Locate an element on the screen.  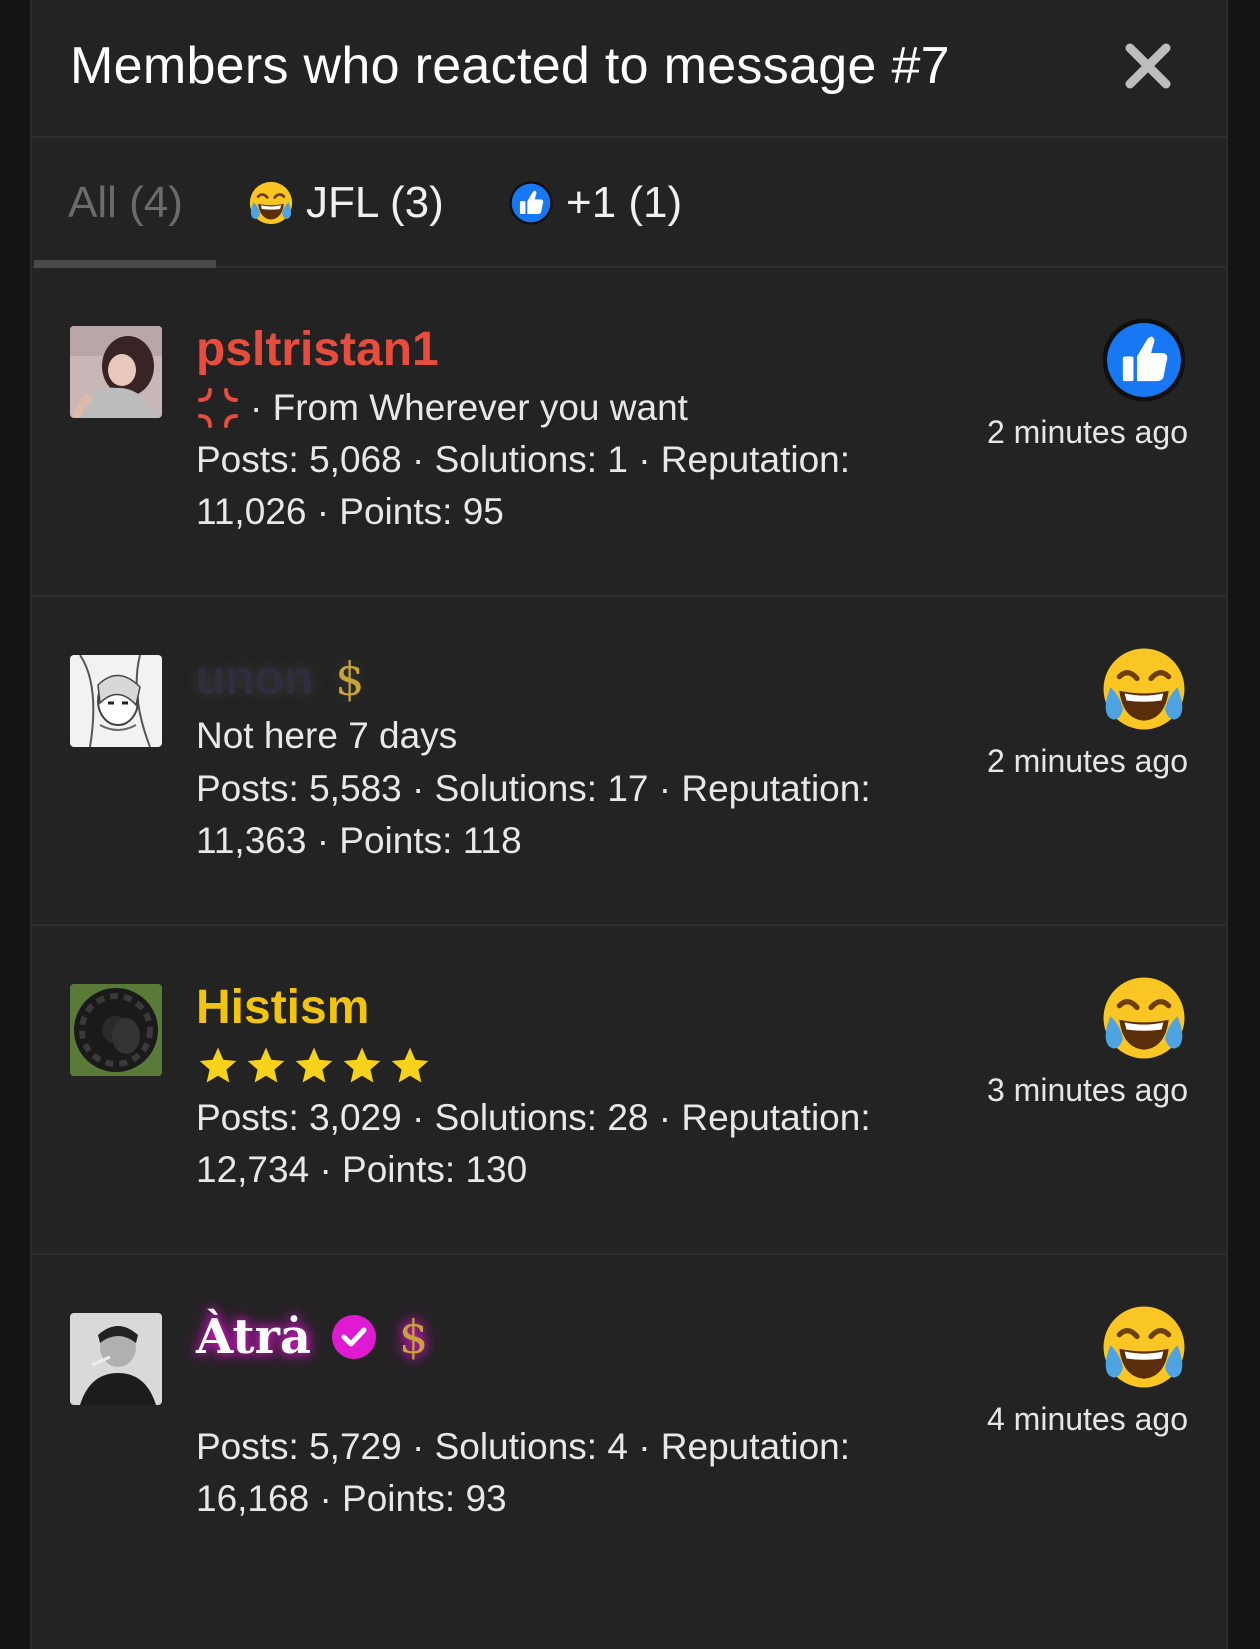
username-text: psltristan1 is located at coordinates (317, 349).